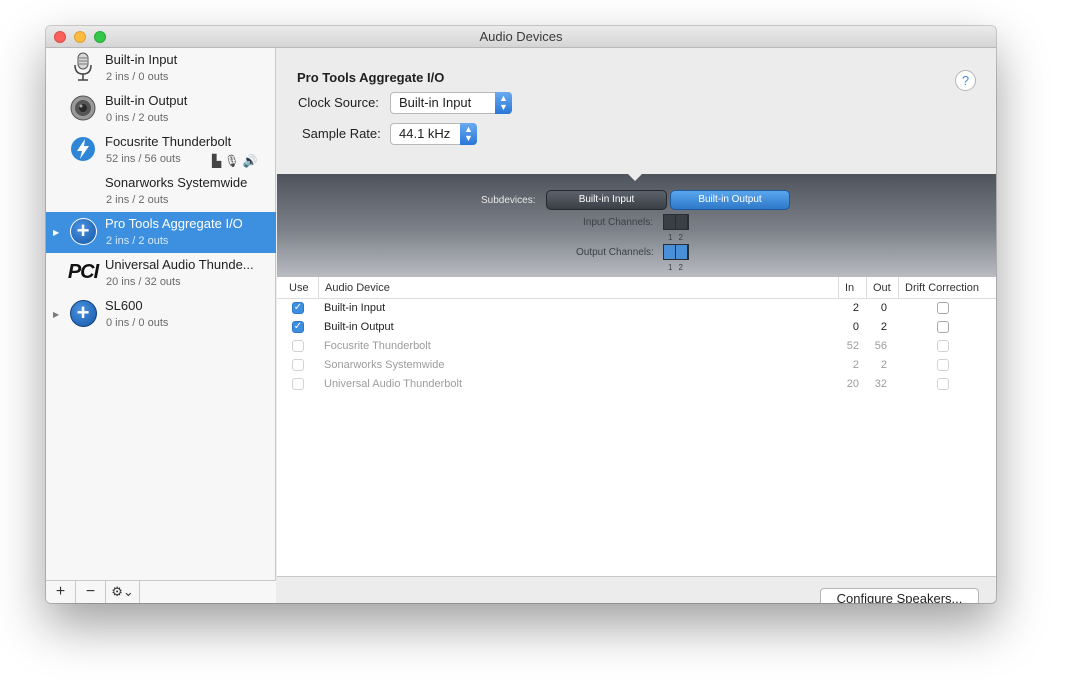 This screenshot has width=1080, height=691. I want to click on device-name-cell: Universal Audio Thunderbolt, so click(393, 384).